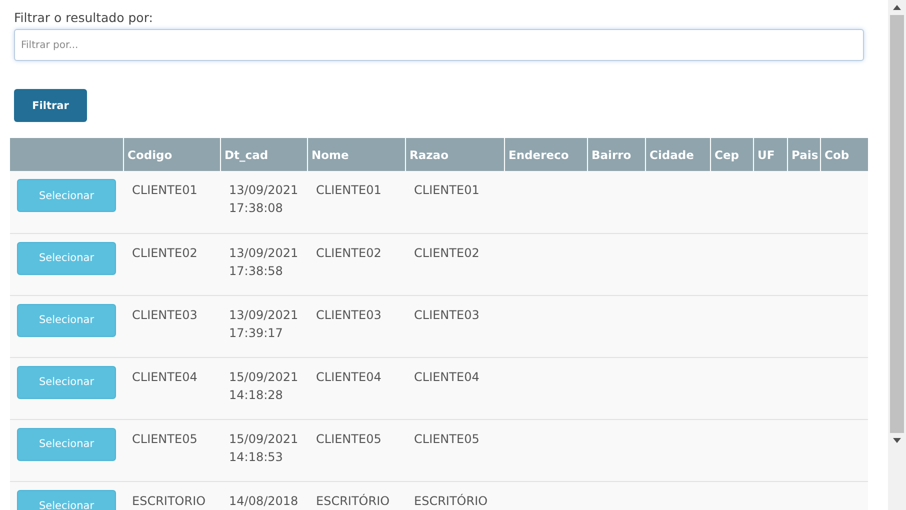 This screenshot has width=906, height=510. I want to click on column-header: Pais, so click(803, 154).